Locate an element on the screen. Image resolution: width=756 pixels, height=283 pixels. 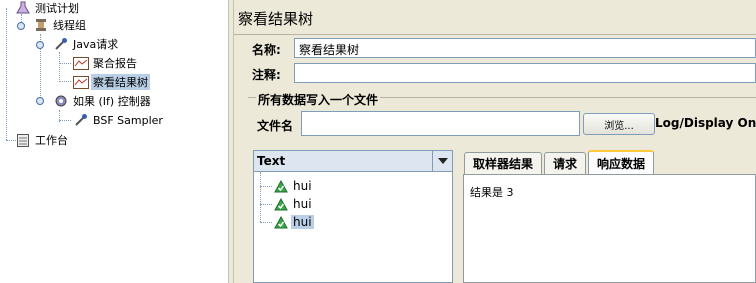
tree-item-thread-group: 线程组 is located at coordinates (60, 25).